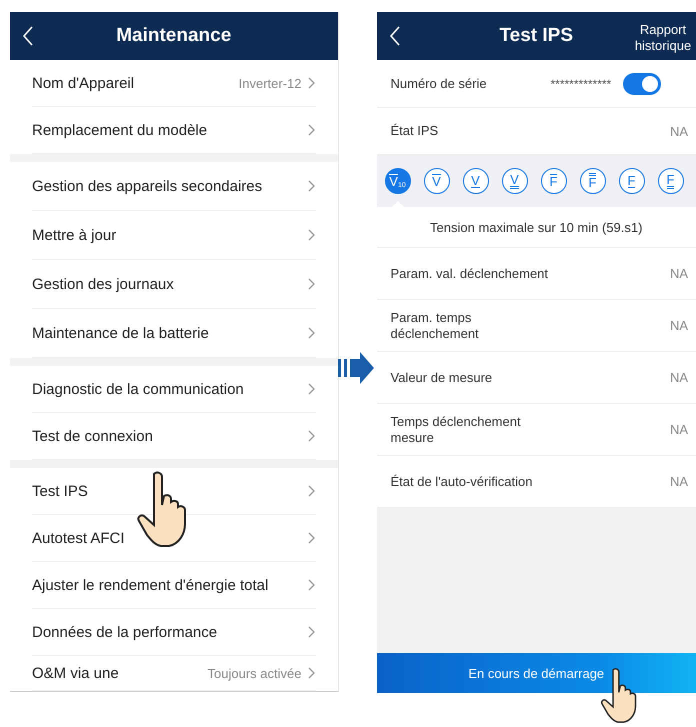  Describe the element at coordinates (270, 83) in the screenshot. I see `menu-item-value: Inverter-12` at that location.